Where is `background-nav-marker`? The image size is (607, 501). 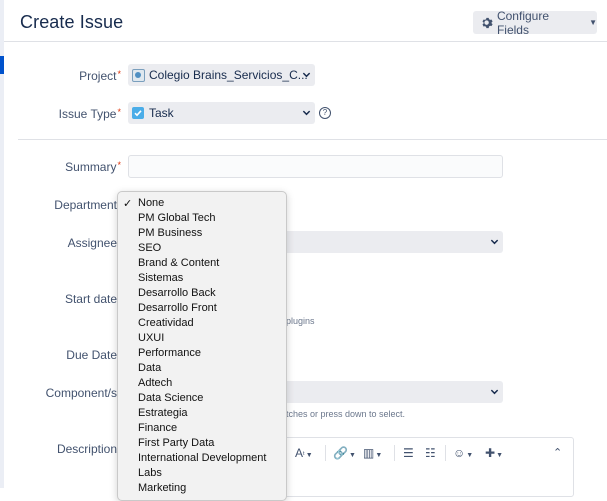 background-nav-marker is located at coordinates (2, 65).